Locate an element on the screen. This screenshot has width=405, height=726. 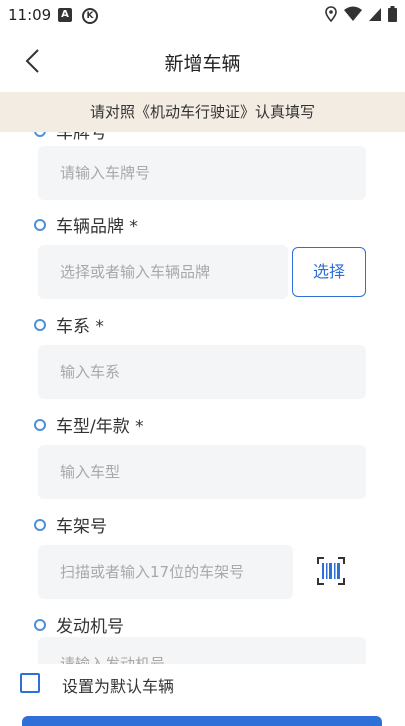
wifi-icon is located at coordinates (353, 13).